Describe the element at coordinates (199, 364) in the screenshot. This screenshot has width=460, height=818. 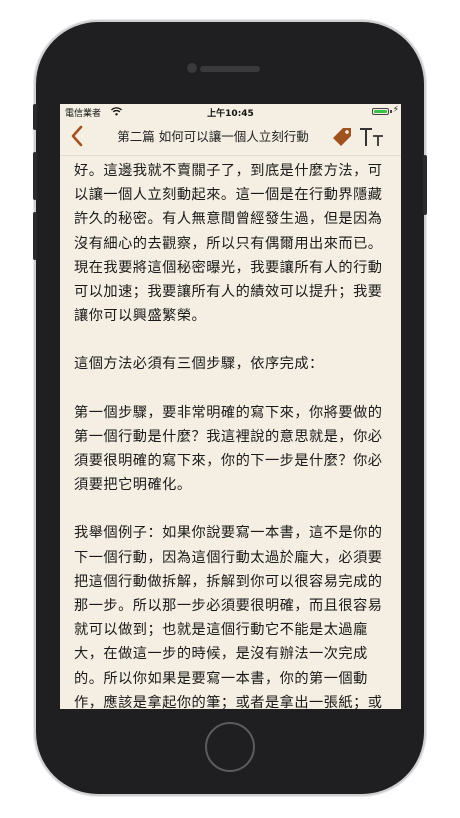
I see `paragraph: 這個方法必須有三個步驟，依序完成：` at that location.